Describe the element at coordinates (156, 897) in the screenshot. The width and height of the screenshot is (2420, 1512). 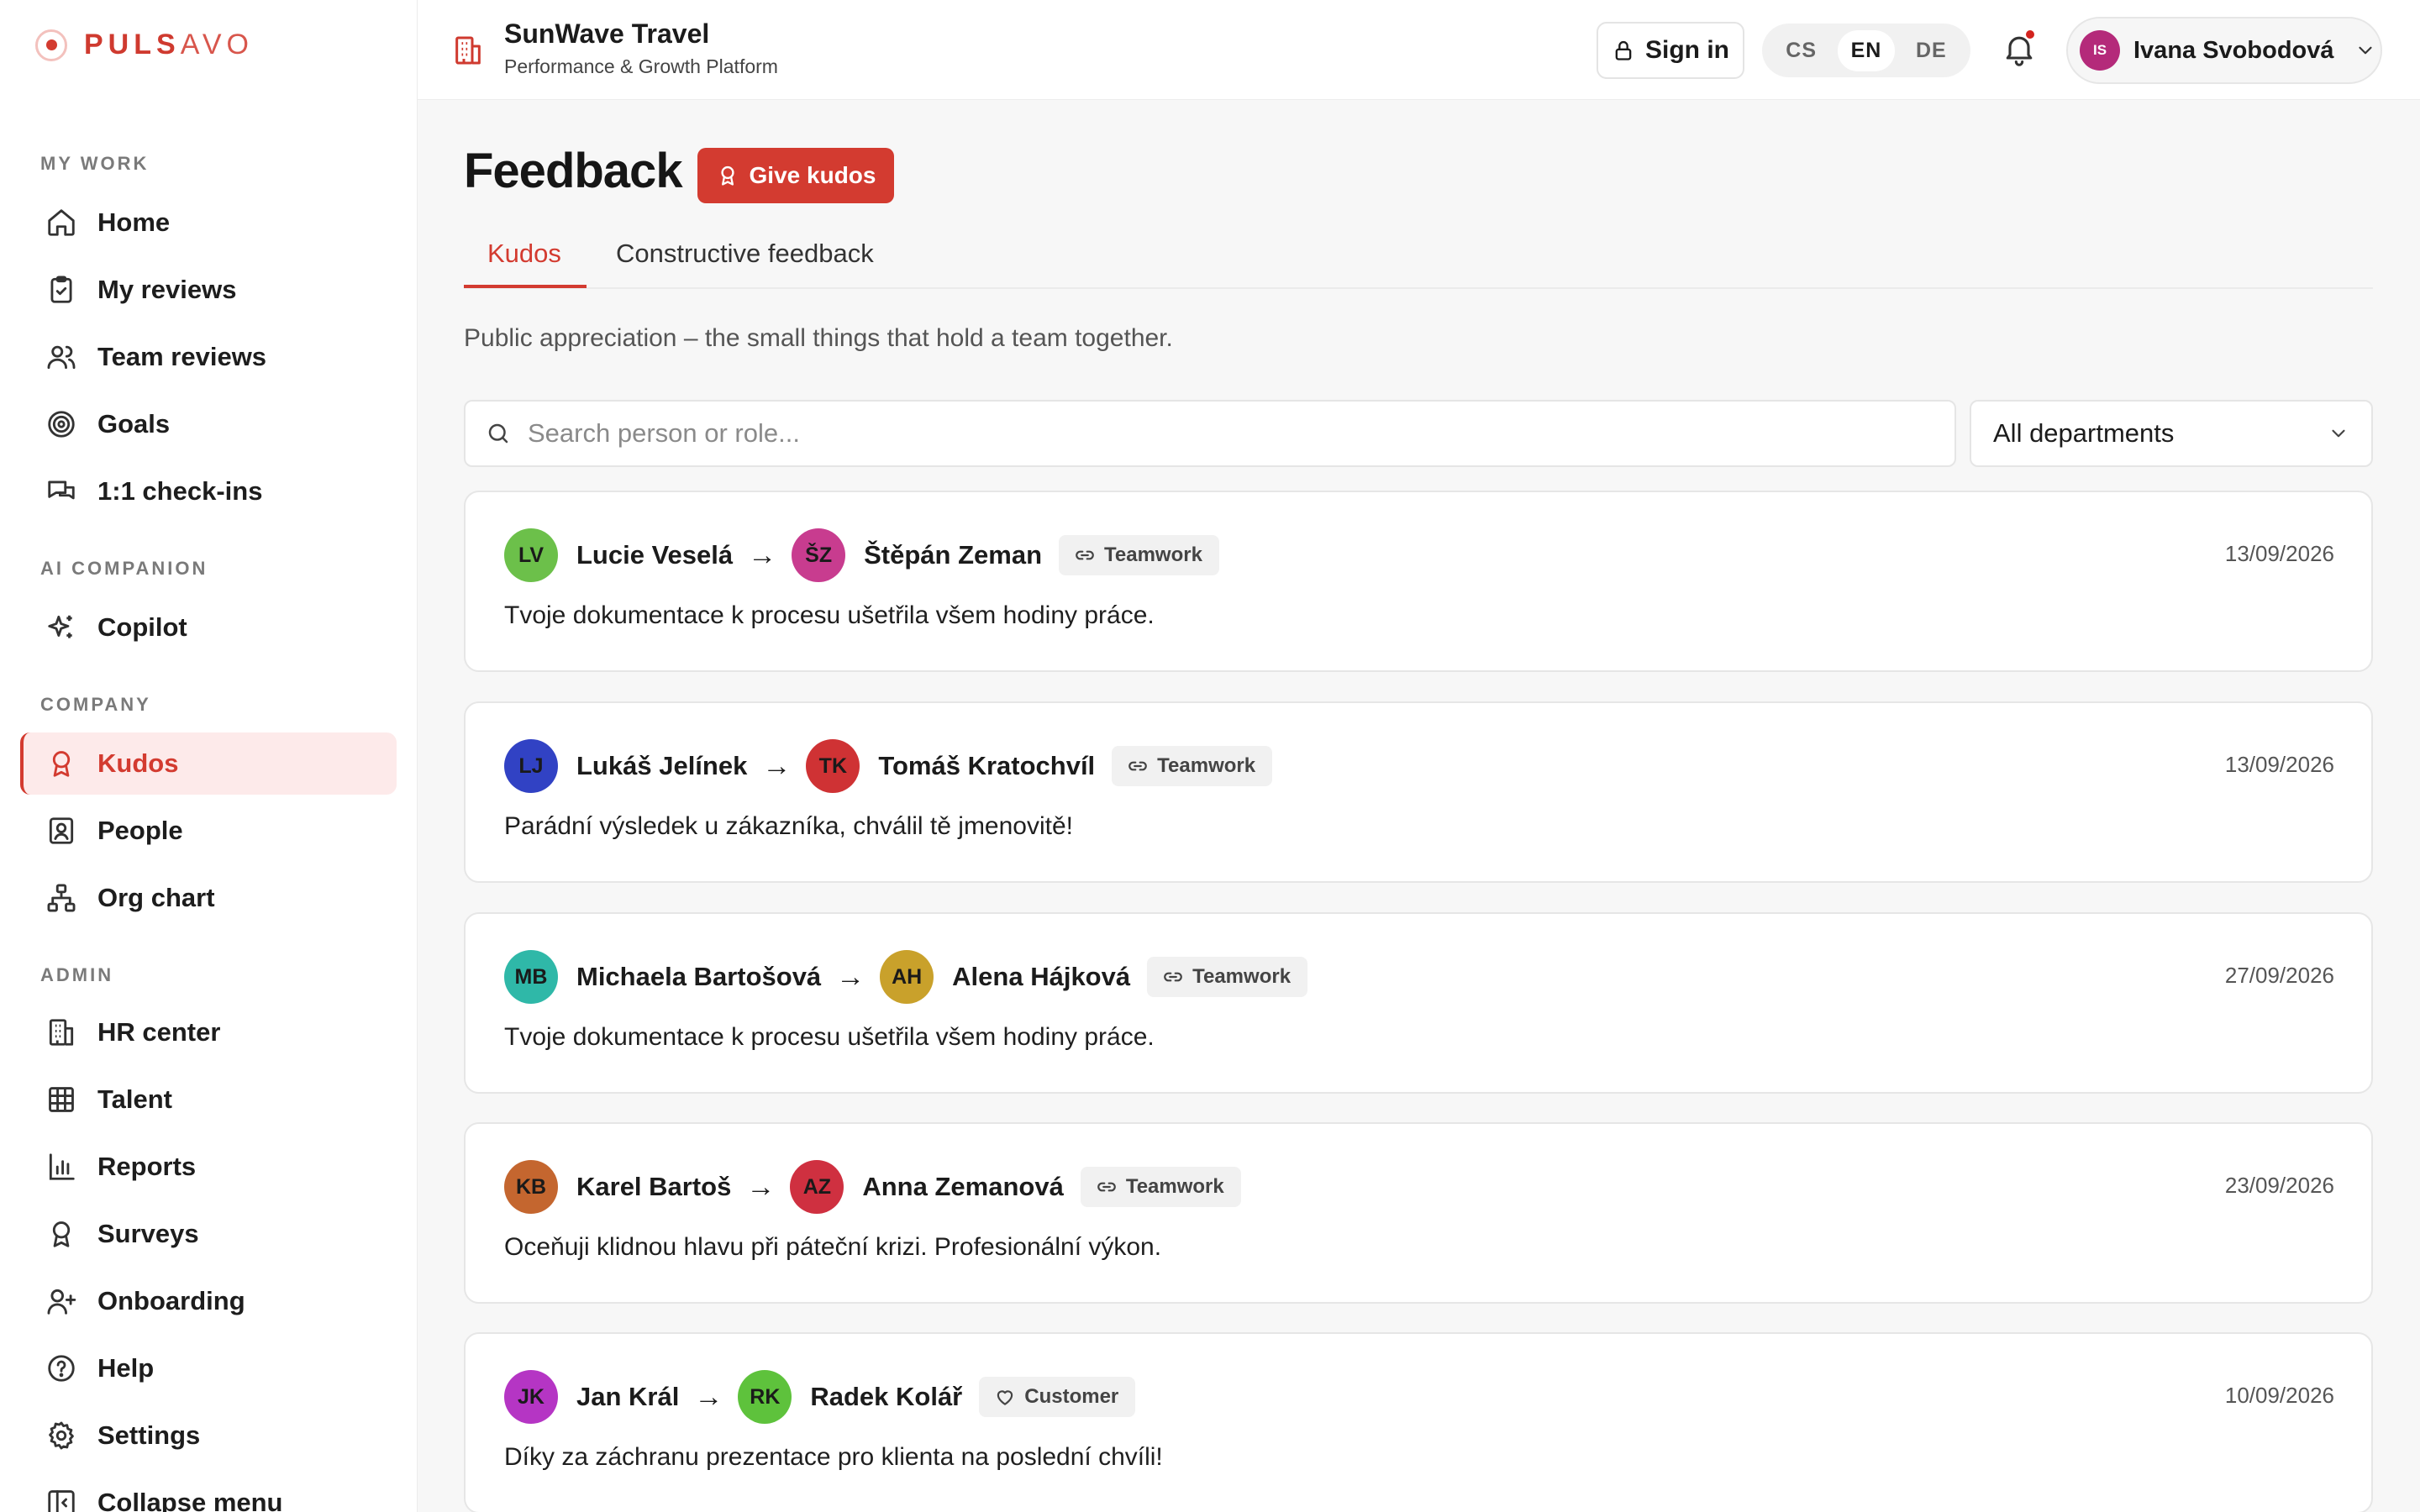
I see `sidebar-item-label: Org chart` at that location.